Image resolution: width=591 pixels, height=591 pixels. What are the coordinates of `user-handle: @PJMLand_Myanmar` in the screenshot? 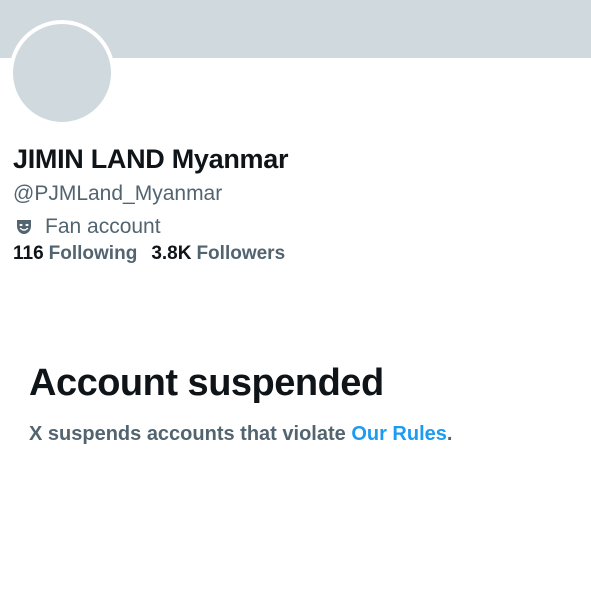 It's located at (118, 193).